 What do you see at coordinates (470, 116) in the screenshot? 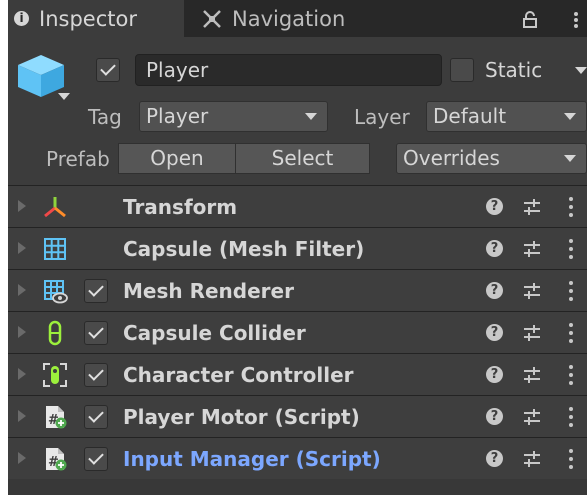
I see `layer-value: Default` at bounding box center [470, 116].